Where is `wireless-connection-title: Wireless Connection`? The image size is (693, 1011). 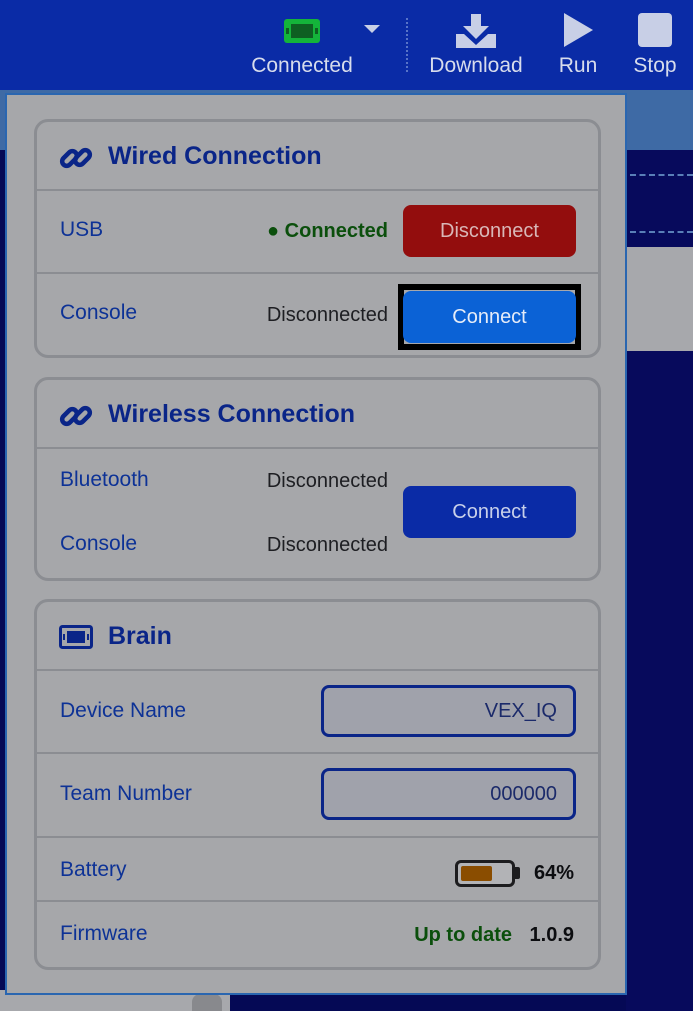
wireless-connection-title: Wireless Connection is located at coordinates (232, 414).